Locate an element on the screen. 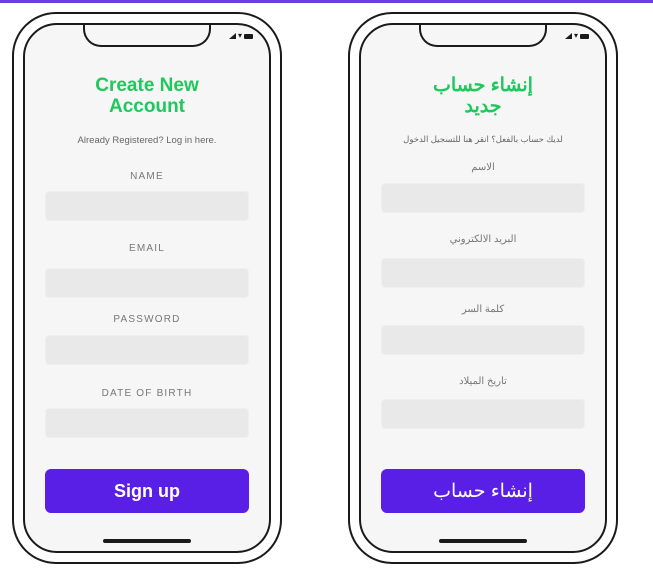 The height and width of the screenshot is (580, 653). email-label: البريد الالكتروني is located at coordinates (483, 239).